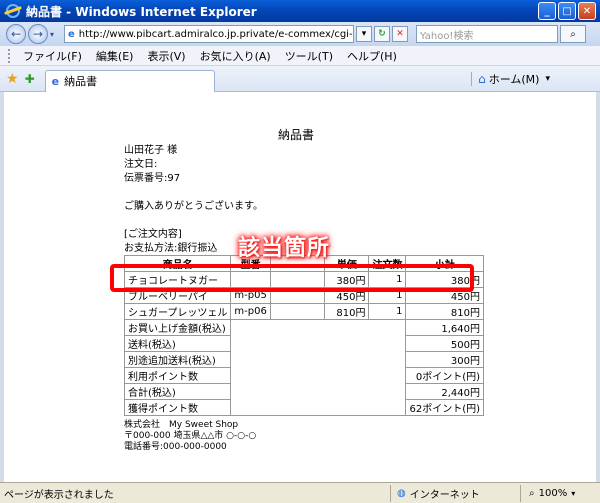  Describe the element at coordinates (16, 34) in the screenshot. I see `back-button: ←` at that location.